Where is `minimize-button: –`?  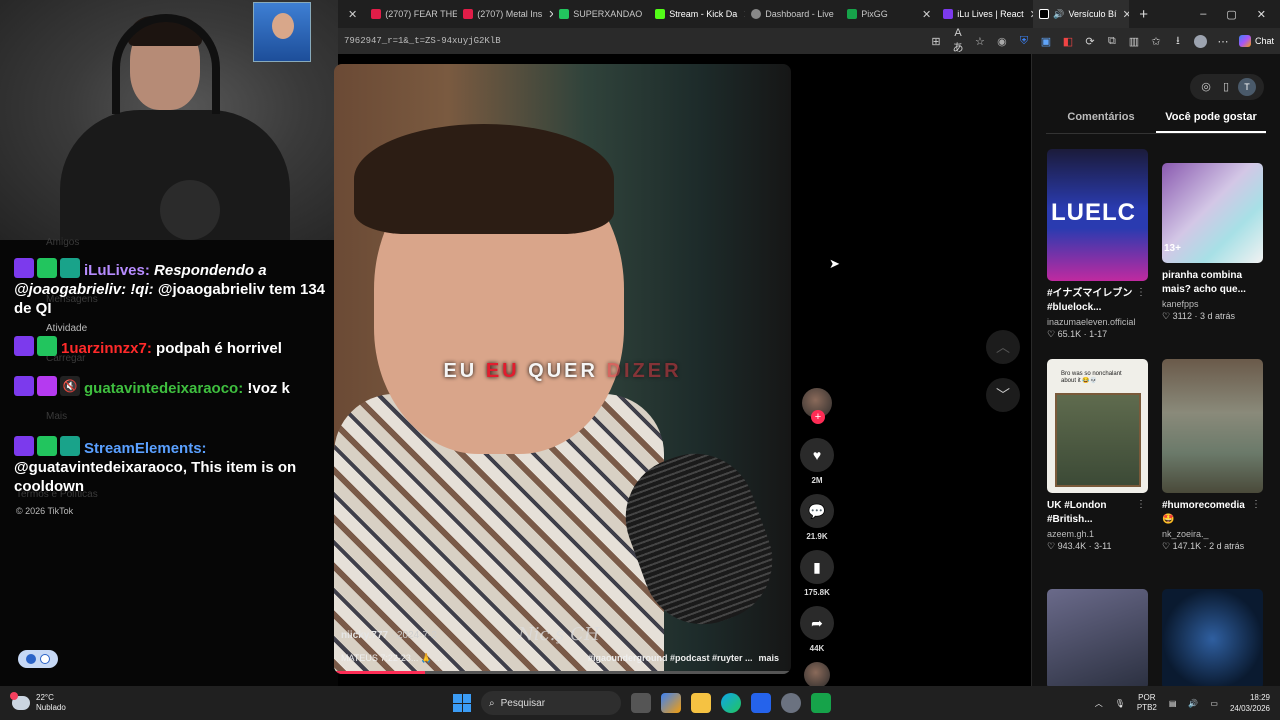 minimize-button: – is located at coordinates (1203, 14).